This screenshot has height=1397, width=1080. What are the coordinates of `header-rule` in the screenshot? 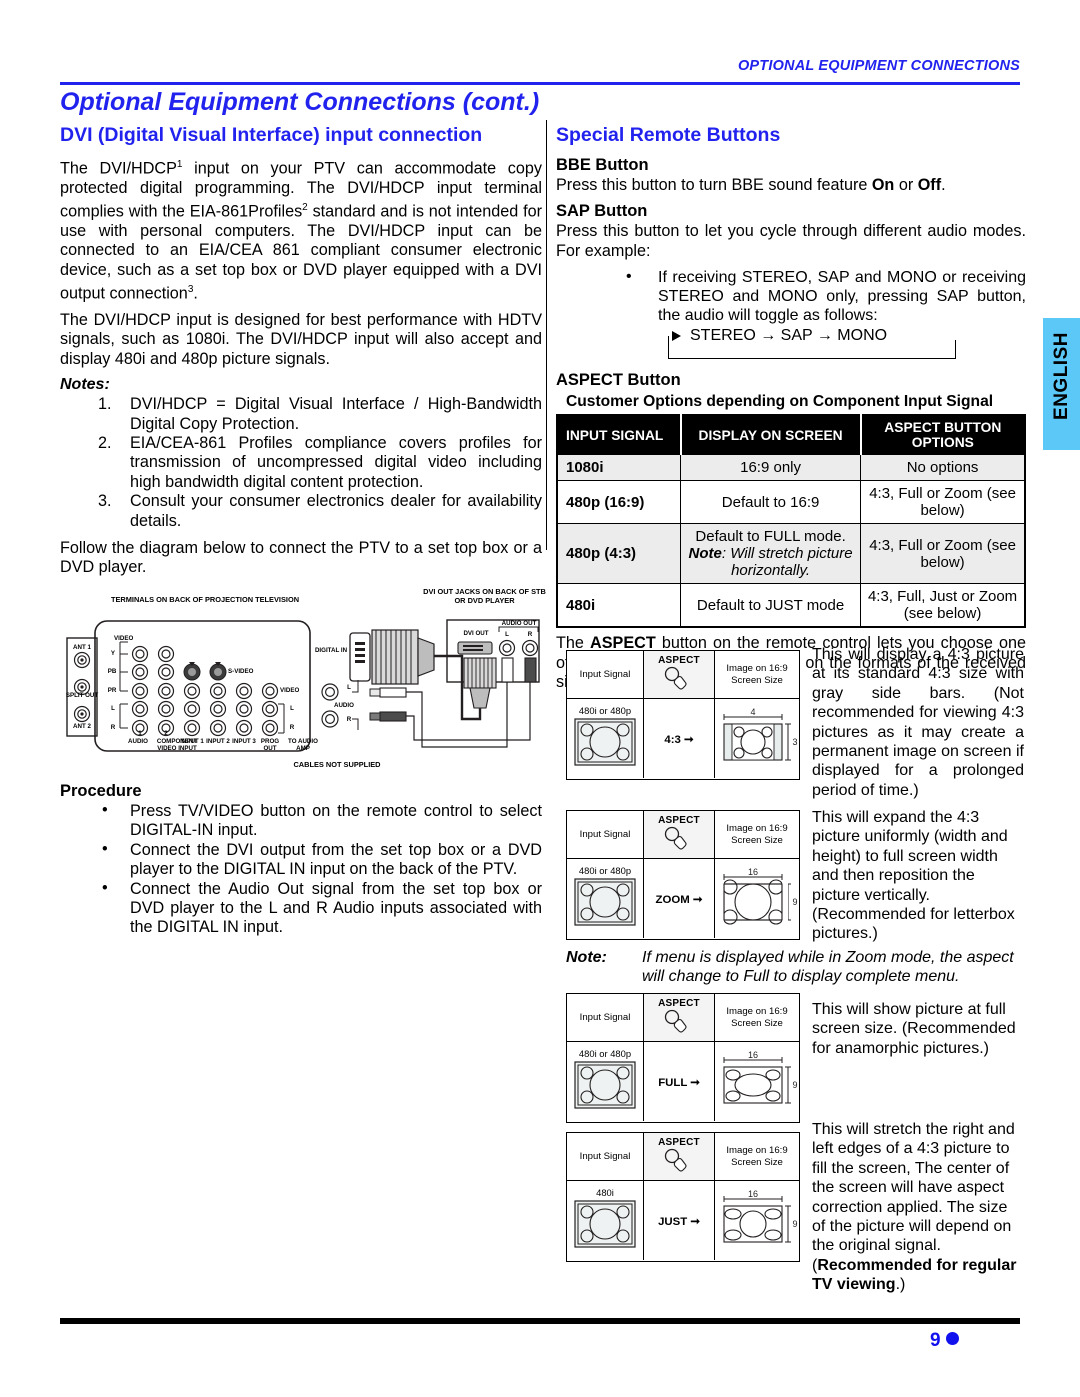 It's located at (540, 83).